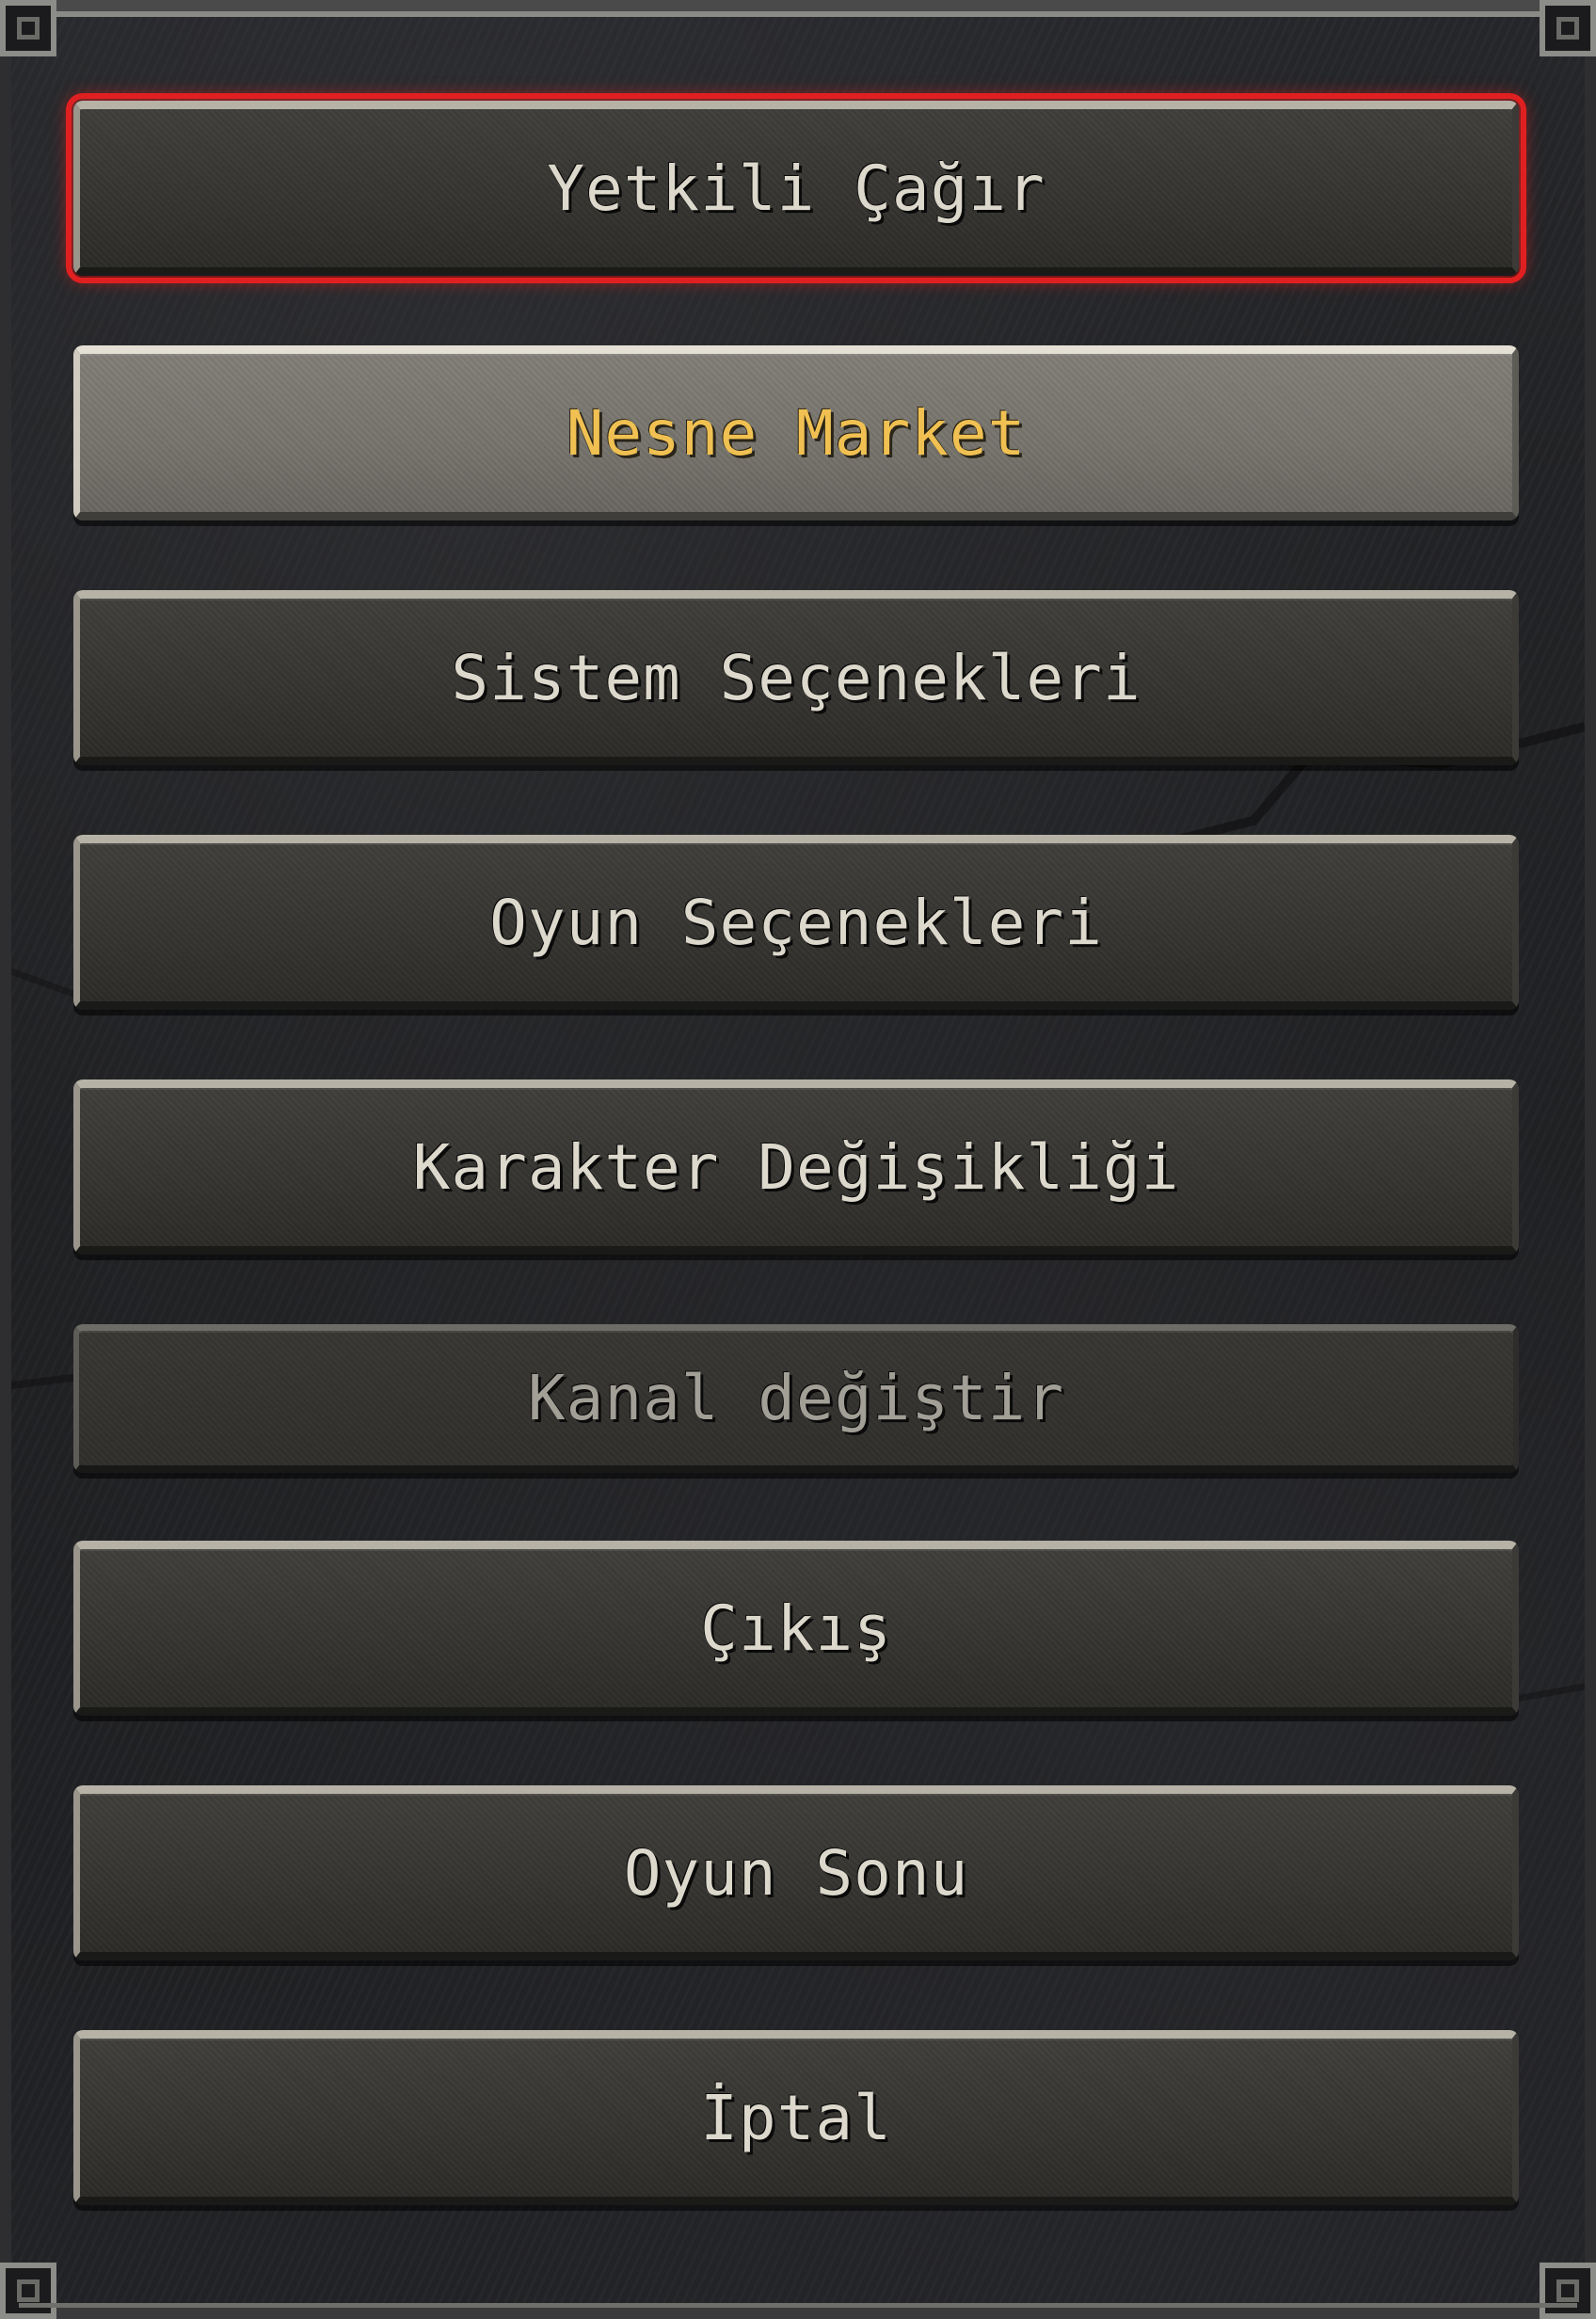 This screenshot has width=1596, height=2319. I want to click on cancel-label: İptal, so click(796, 2117).